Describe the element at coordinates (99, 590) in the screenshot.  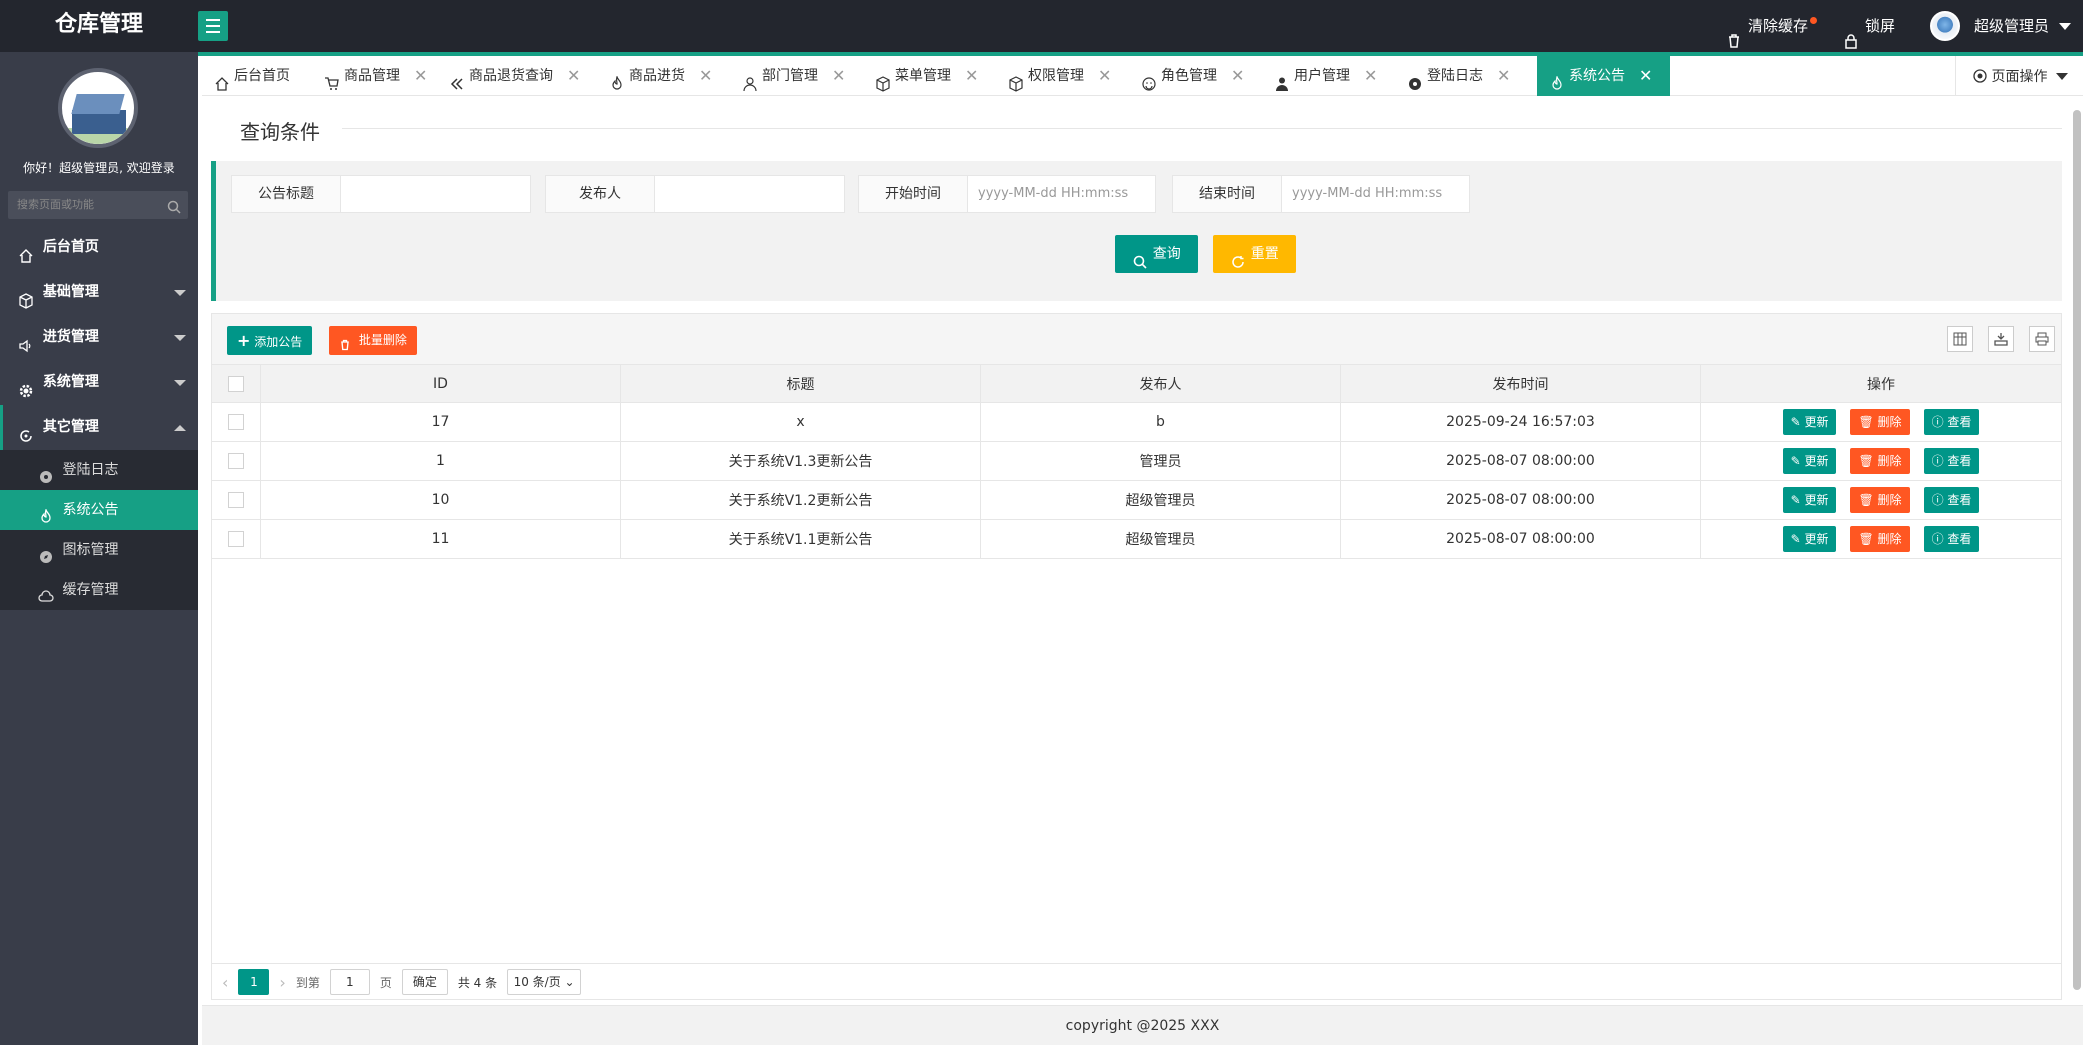
I see `sidebar-subitem-cache: 缓存管理` at that location.